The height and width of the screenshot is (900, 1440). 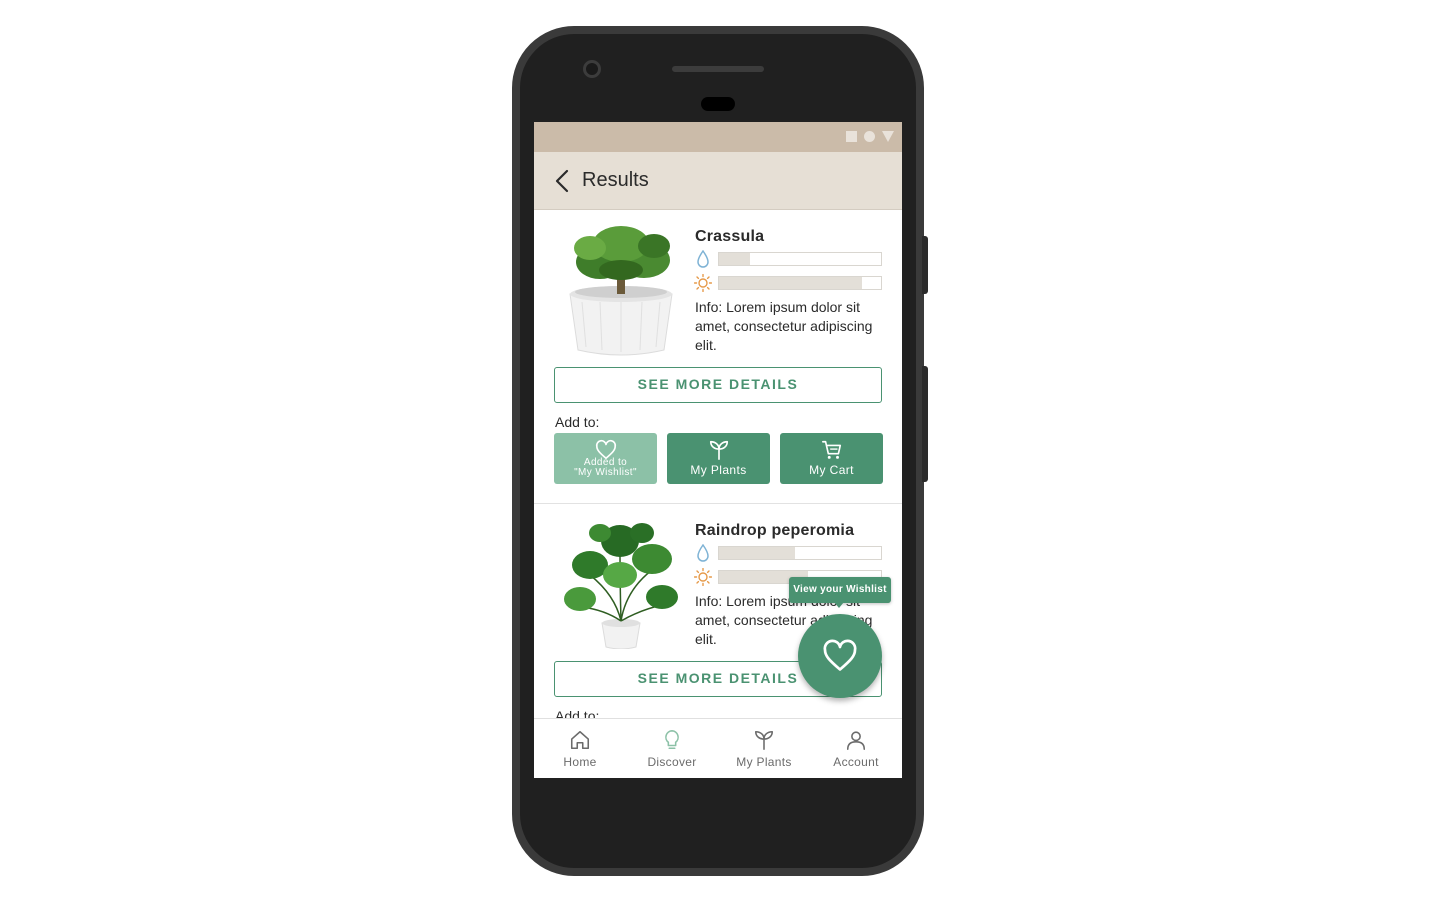 I want to click on add-to-my-plants-button: My Plants, so click(x=718, y=458).